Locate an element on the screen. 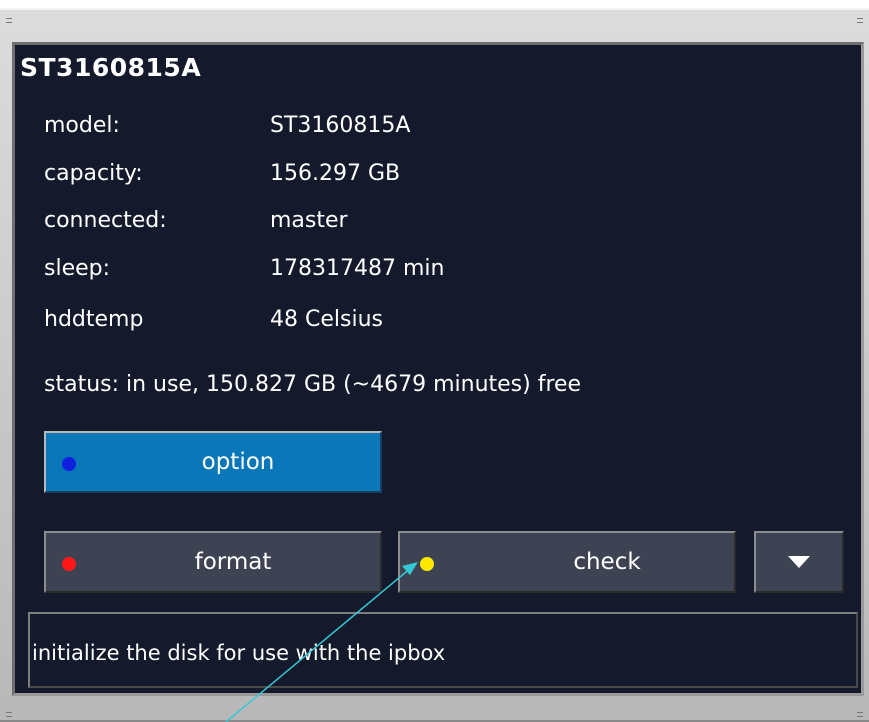 The width and height of the screenshot is (869, 722). format-button-label: format is located at coordinates (233, 562).